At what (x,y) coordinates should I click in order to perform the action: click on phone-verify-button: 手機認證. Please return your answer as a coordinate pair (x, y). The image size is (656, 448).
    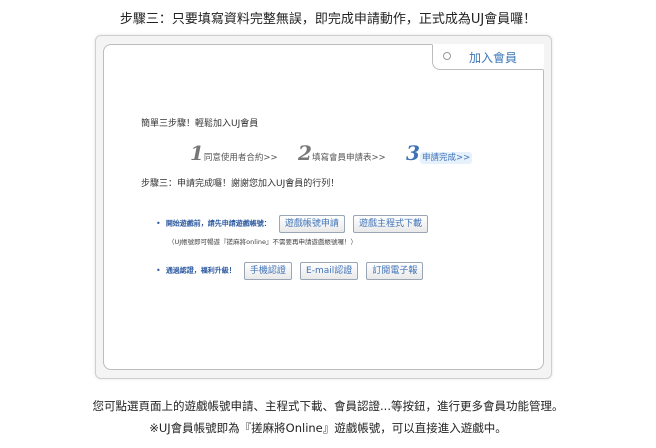
    Looking at the image, I should click on (267, 270).